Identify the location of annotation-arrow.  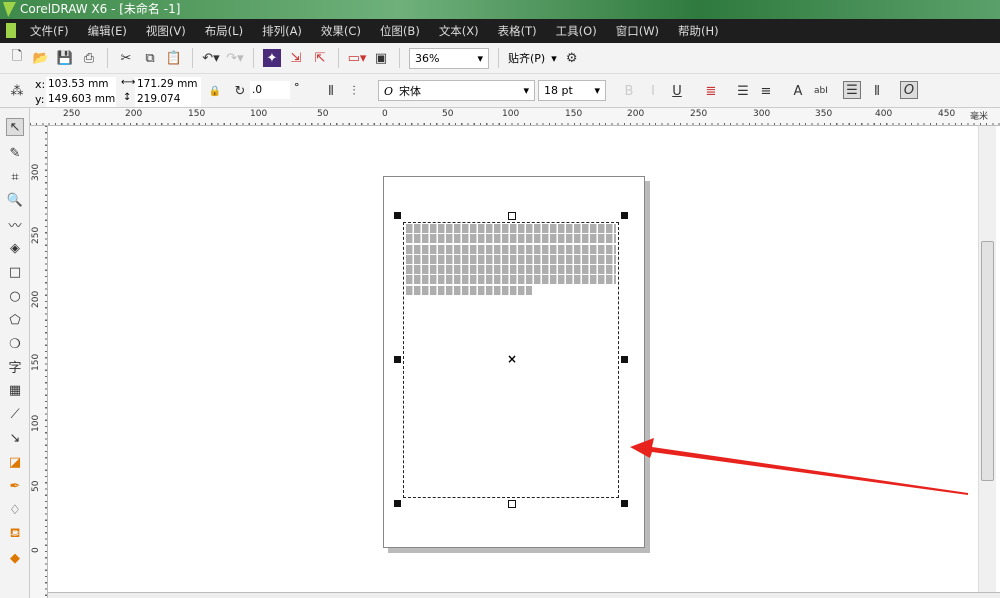
(799, 466).